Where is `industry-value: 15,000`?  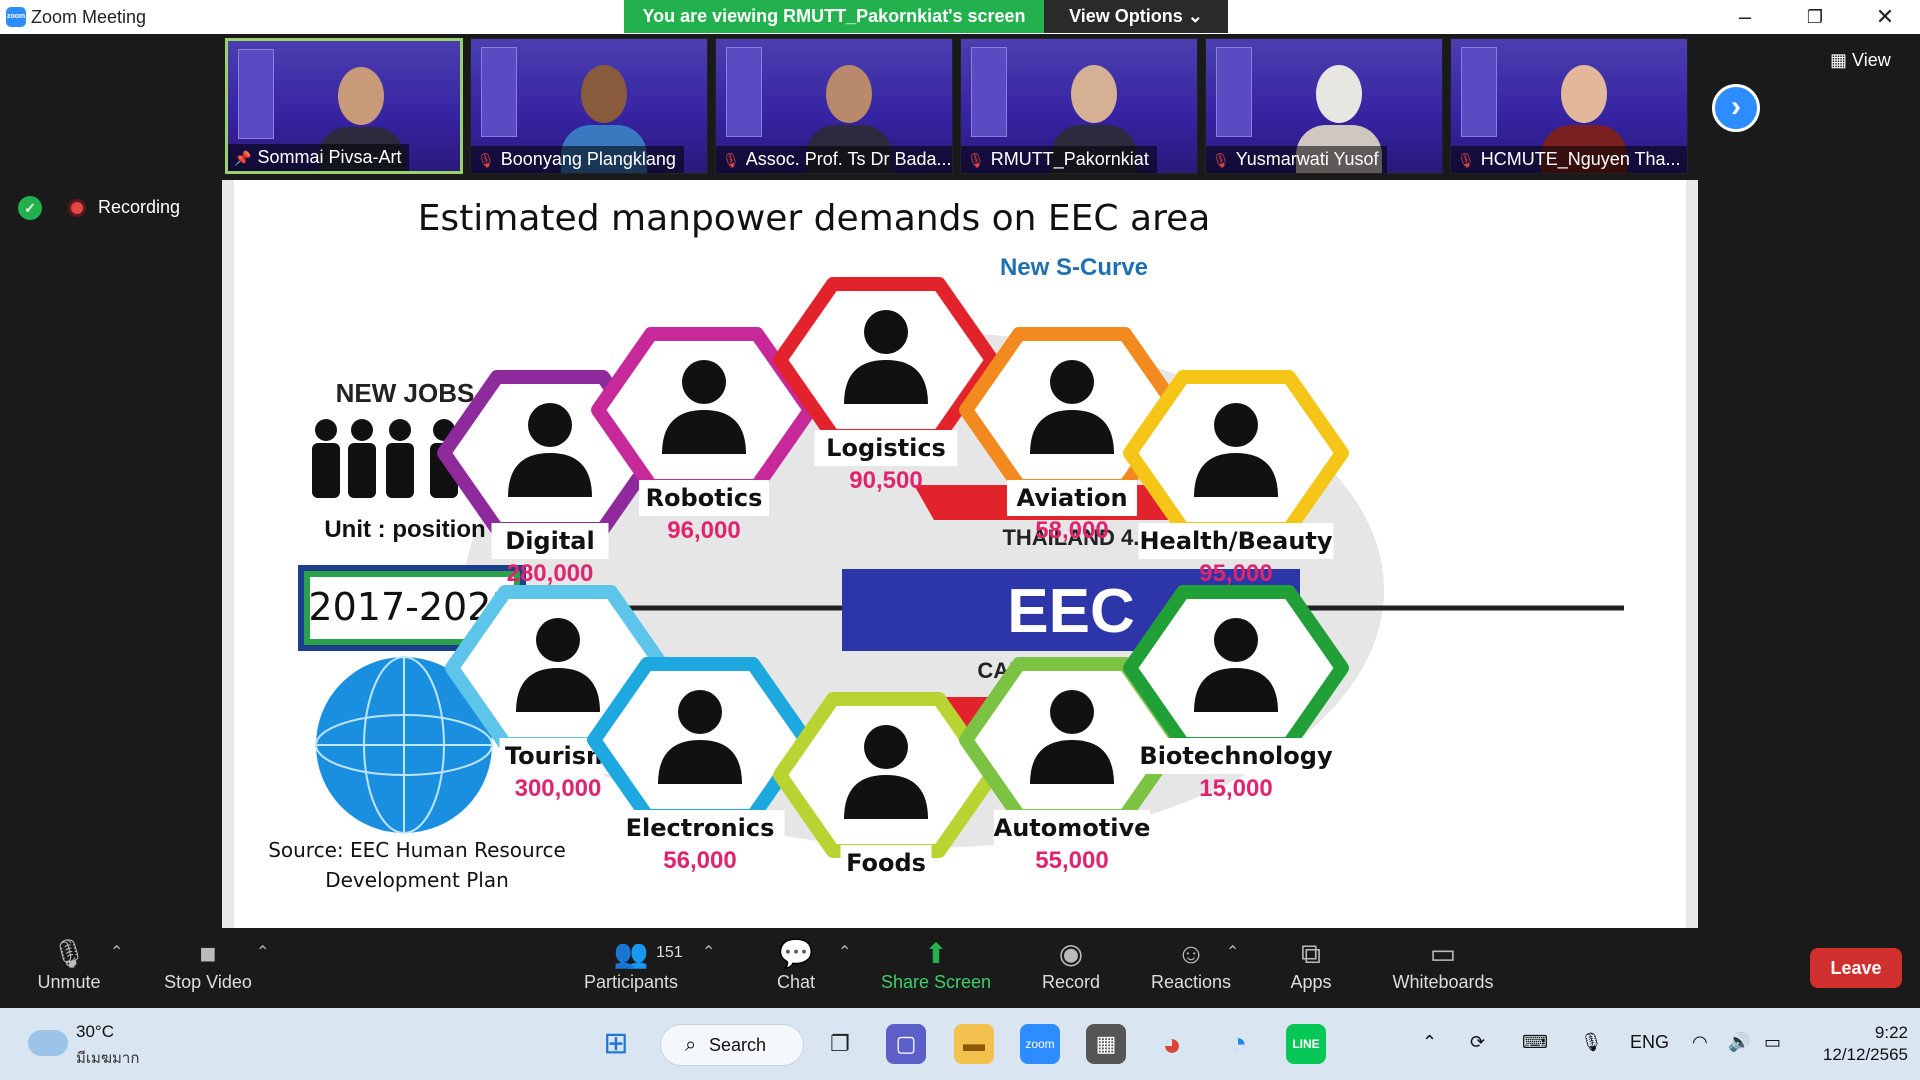
industry-value: 15,000 is located at coordinates (1235, 788).